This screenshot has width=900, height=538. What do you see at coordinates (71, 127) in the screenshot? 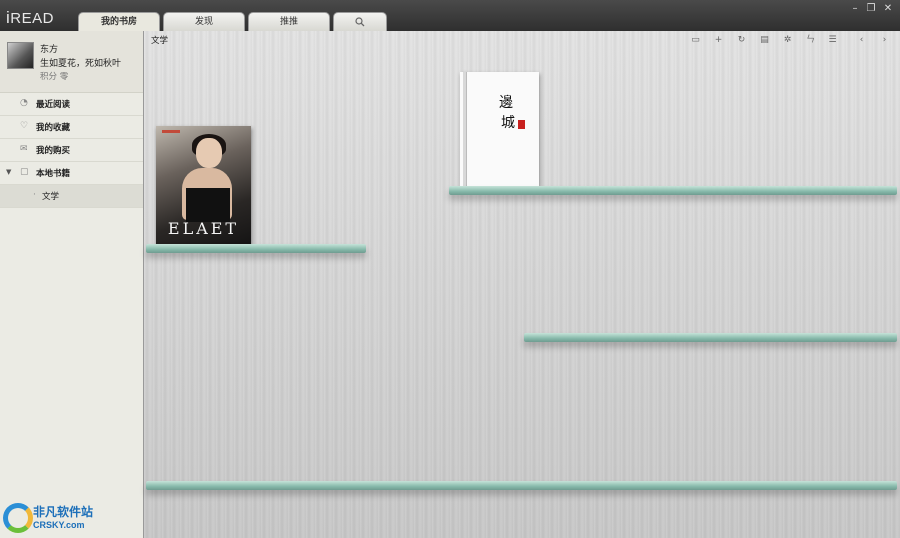
I see `sidebar-item-favorites: ♡ 我的收藏` at bounding box center [71, 127].